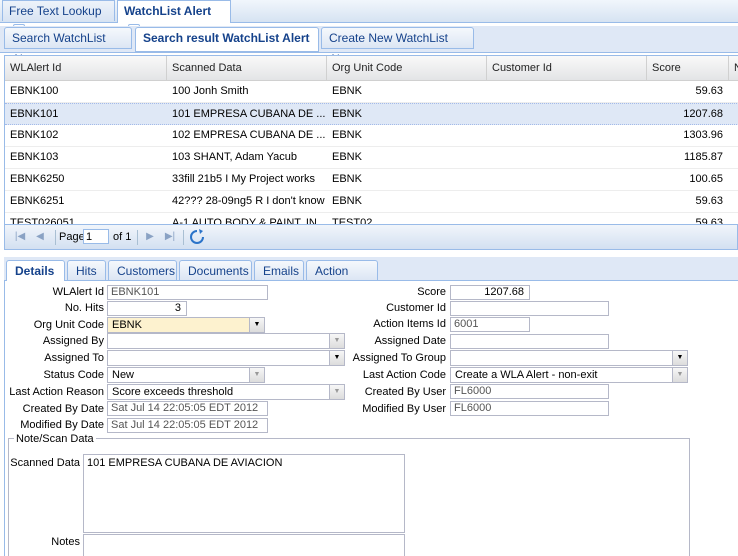 The height and width of the screenshot is (556, 738). Describe the element at coordinates (173, 392) in the screenshot. I see `last-action-reason-value: Score exceeds threshold` at that location.